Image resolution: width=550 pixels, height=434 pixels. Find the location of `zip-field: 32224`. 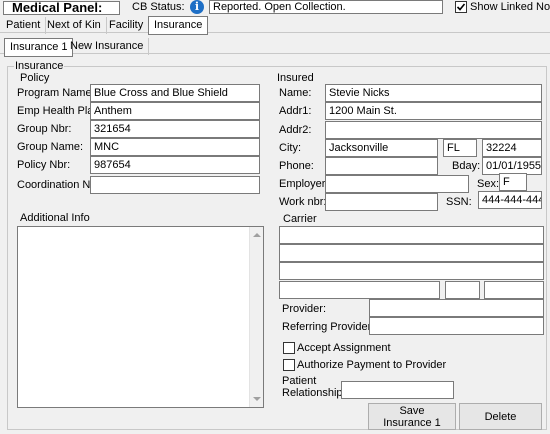

zip-field: 32224 is located at coordinates (512, 148).